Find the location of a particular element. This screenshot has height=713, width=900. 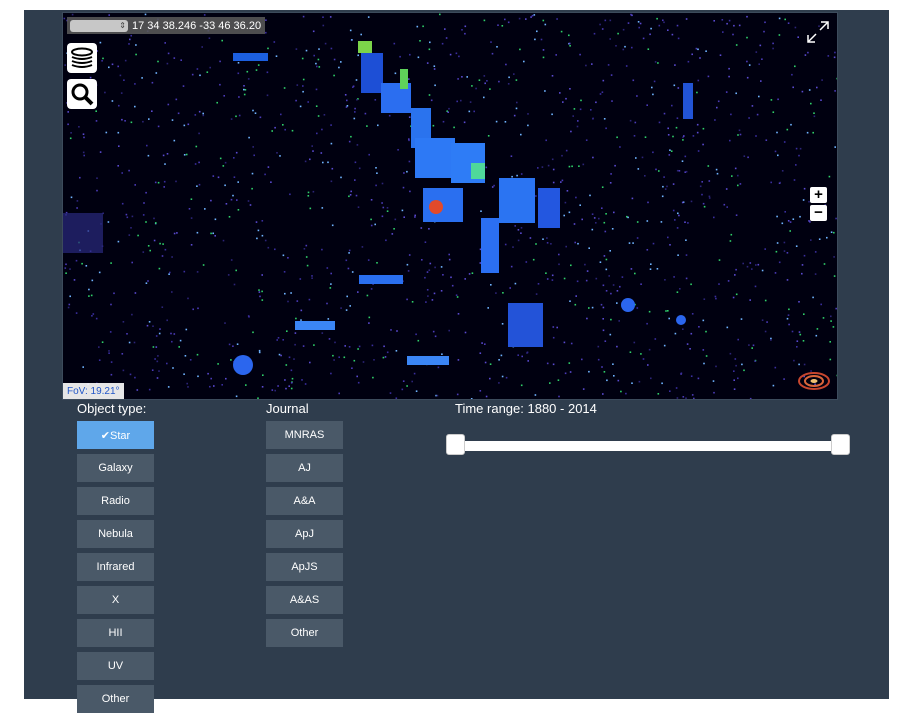

filter-star-button: ✔Star is located at coordinates (115, 435).